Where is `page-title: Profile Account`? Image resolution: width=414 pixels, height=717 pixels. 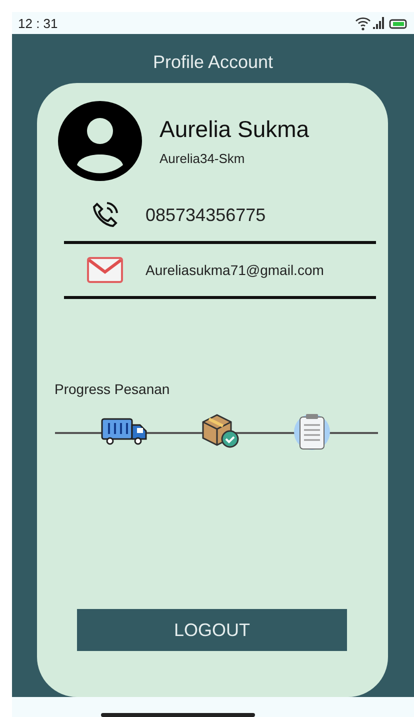 page-title: Profile Account is located at coordinates (213, 62).